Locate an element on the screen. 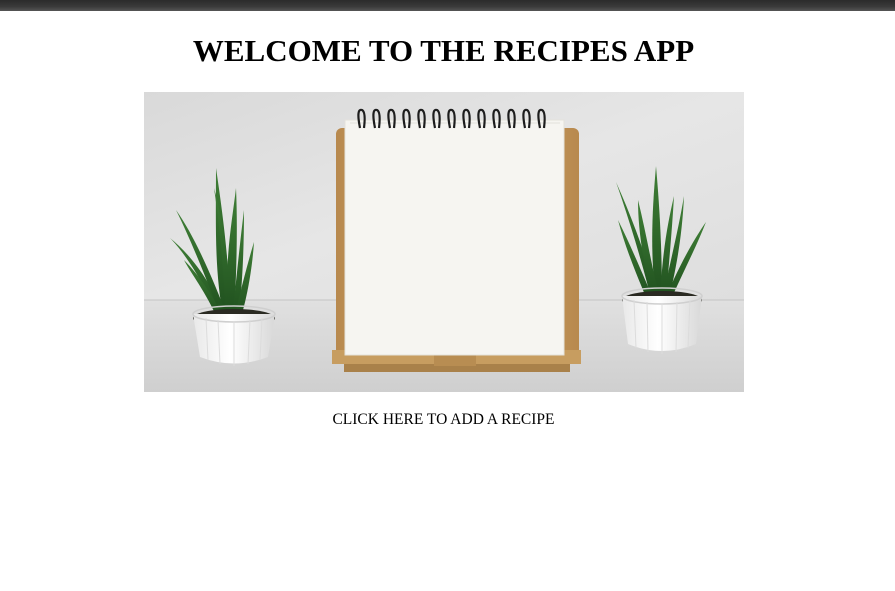 This screenshot has width=895, height=591. add-recipe-link: CLICK HERE TO ADD A RECIPE is located at coordinates (443, 420).